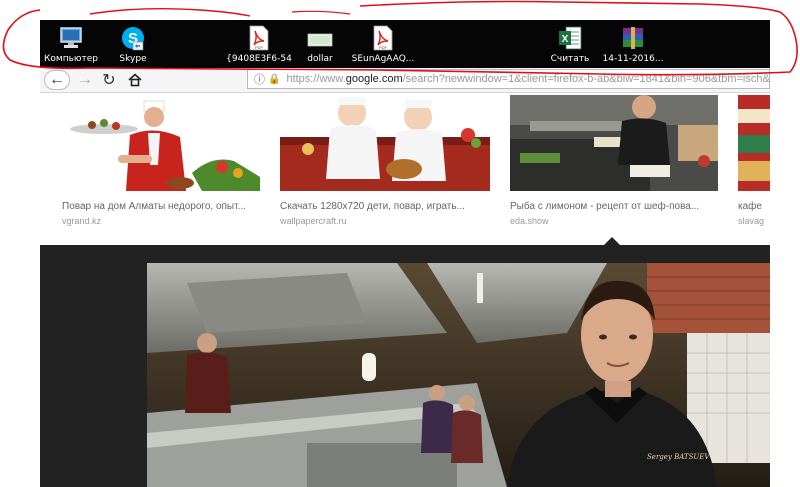 This screenshot has width=800, height=487. Describe the element at coordinates (82, 221) in the screenshot. I see `result-source: vgrand.kz` at that location.